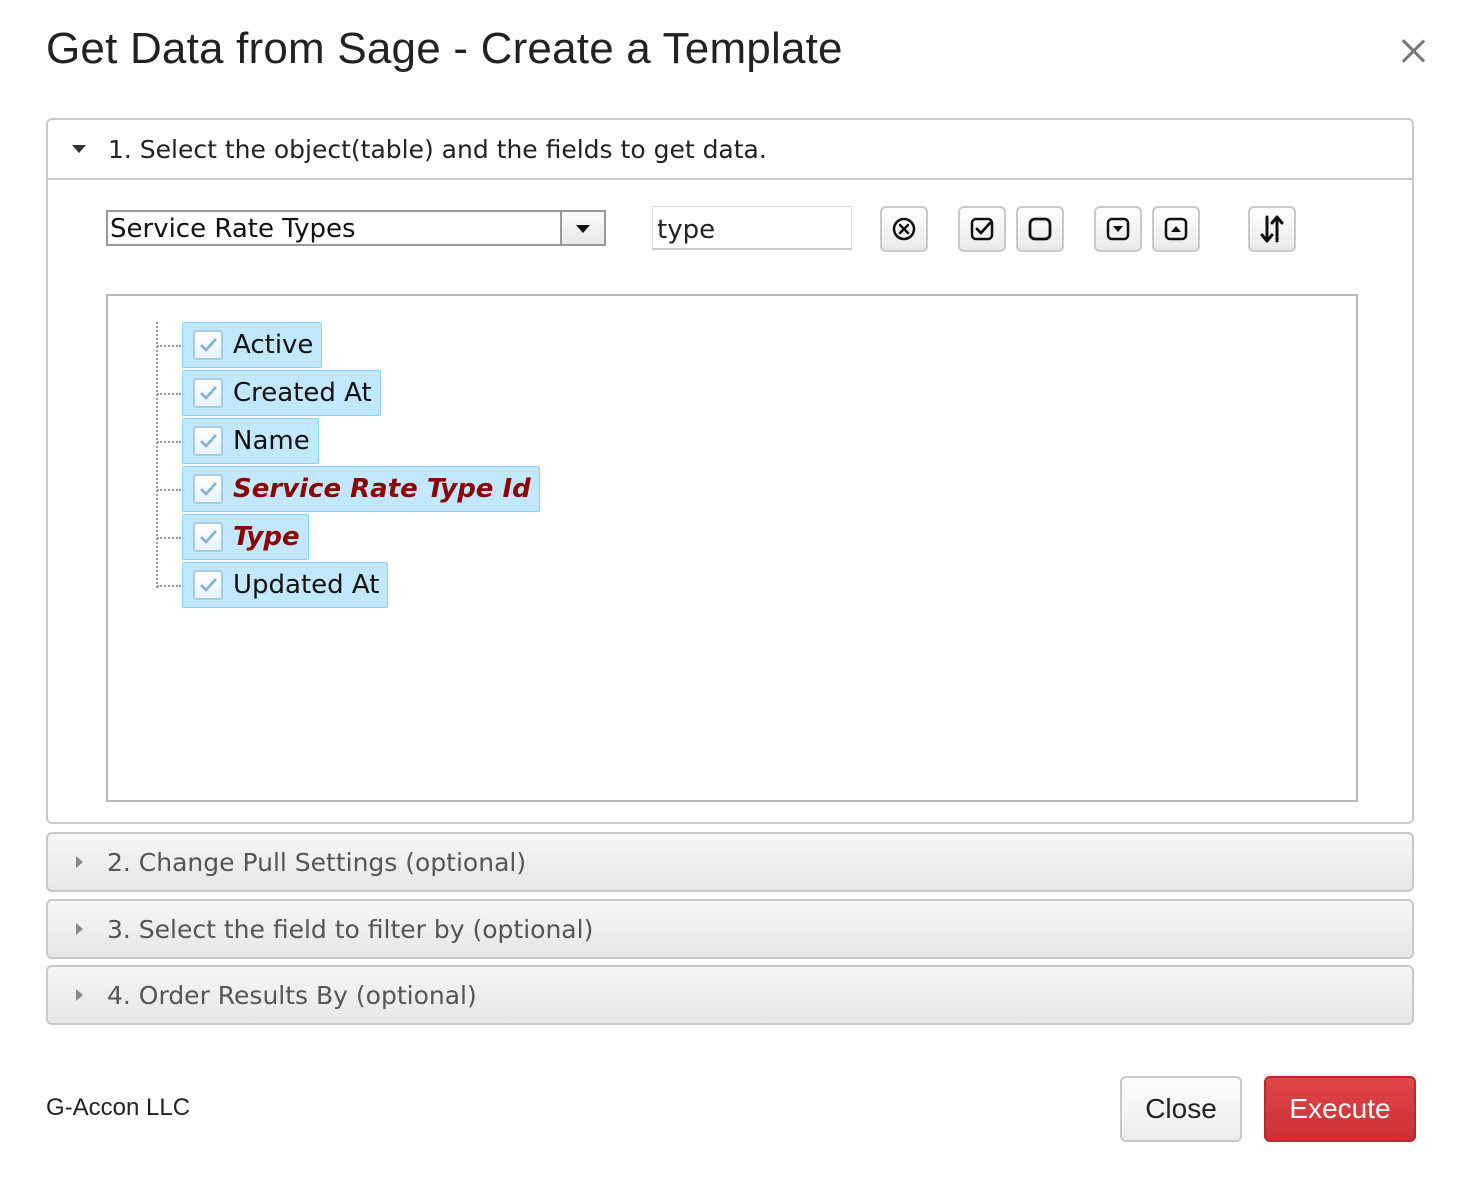  I want to click on check-all-button, so click(982, 229).